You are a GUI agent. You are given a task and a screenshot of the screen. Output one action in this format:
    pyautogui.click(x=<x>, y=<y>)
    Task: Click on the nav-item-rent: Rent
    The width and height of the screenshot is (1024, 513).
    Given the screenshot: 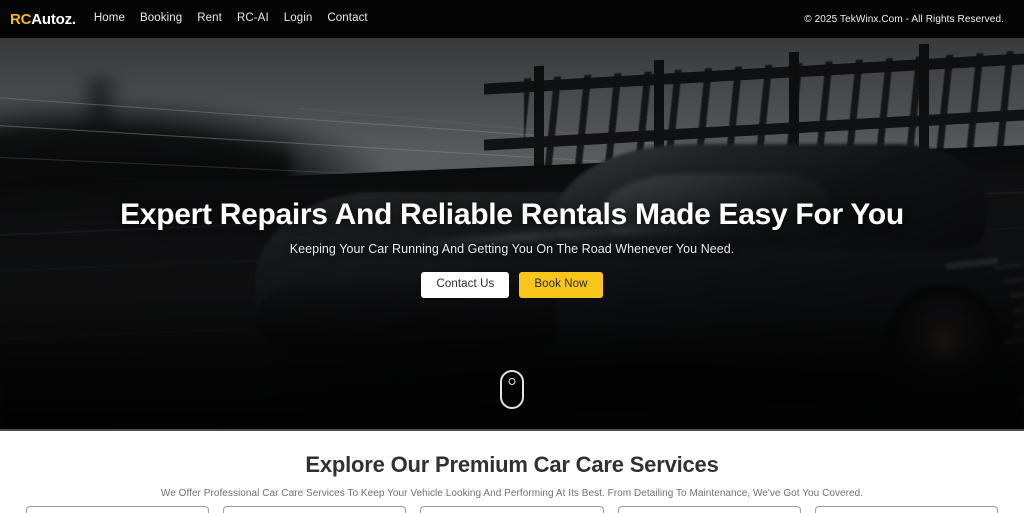 What is the action you would take?
    pyautogui.click(x=209, y=19)
    